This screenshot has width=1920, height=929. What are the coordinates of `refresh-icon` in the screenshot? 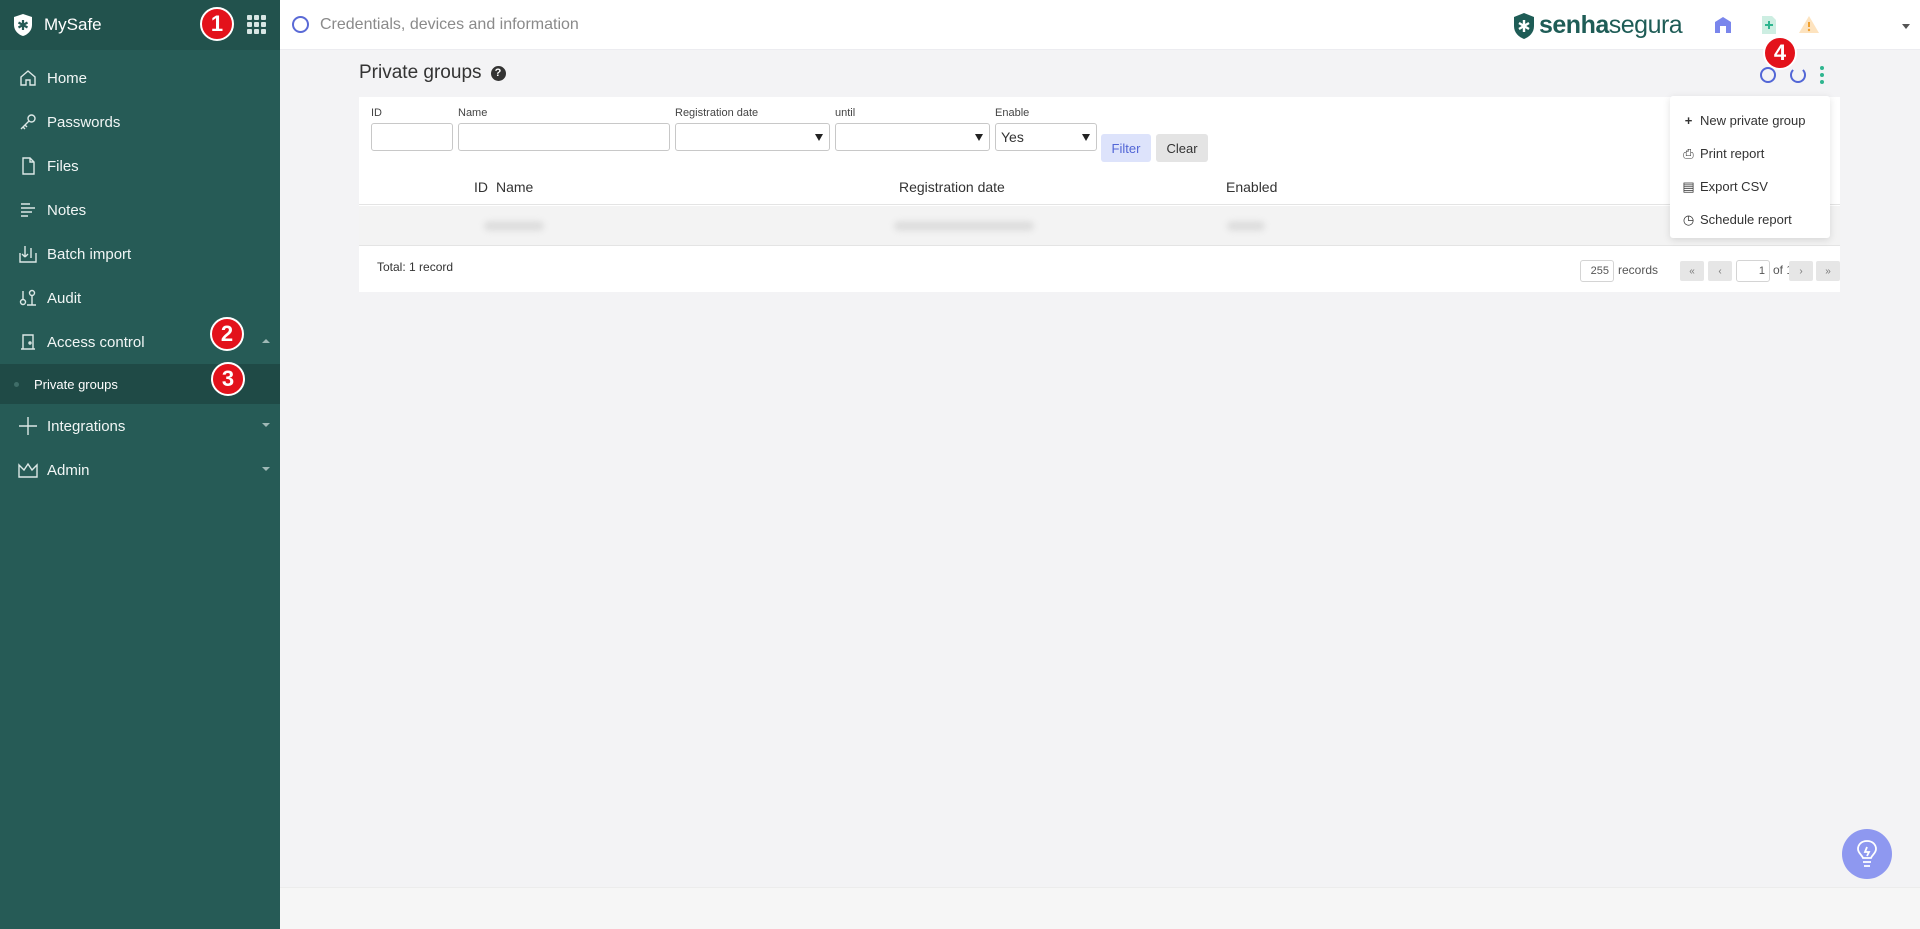 It's located at (1798, 75).